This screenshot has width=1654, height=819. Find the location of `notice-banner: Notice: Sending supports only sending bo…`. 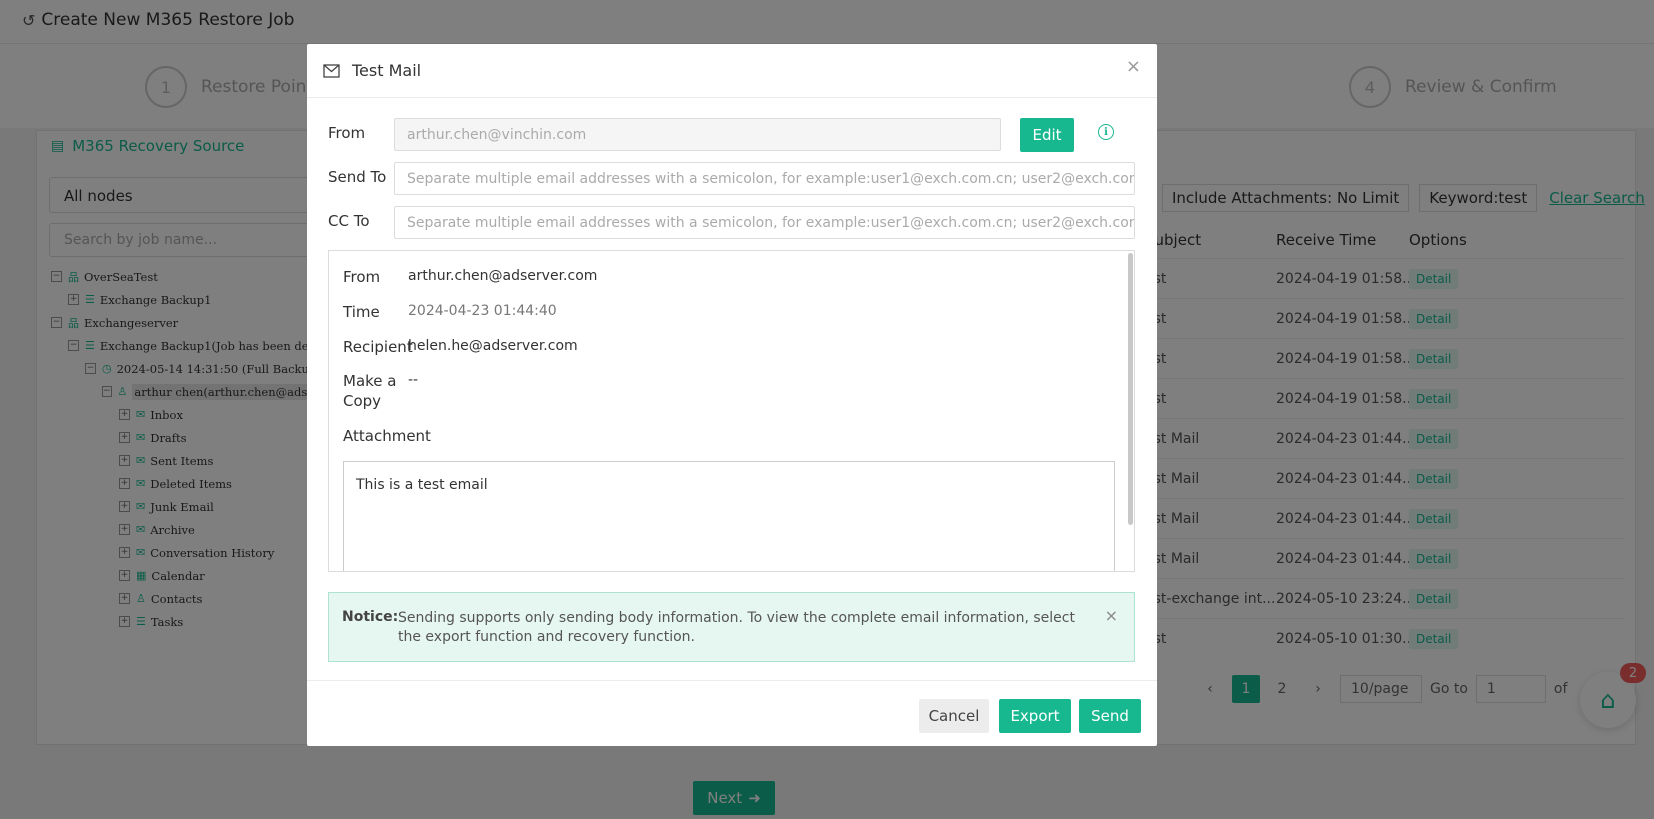

notice-banner: Notice: Sending supports only sending bo… is located at coordinates (731, 627).